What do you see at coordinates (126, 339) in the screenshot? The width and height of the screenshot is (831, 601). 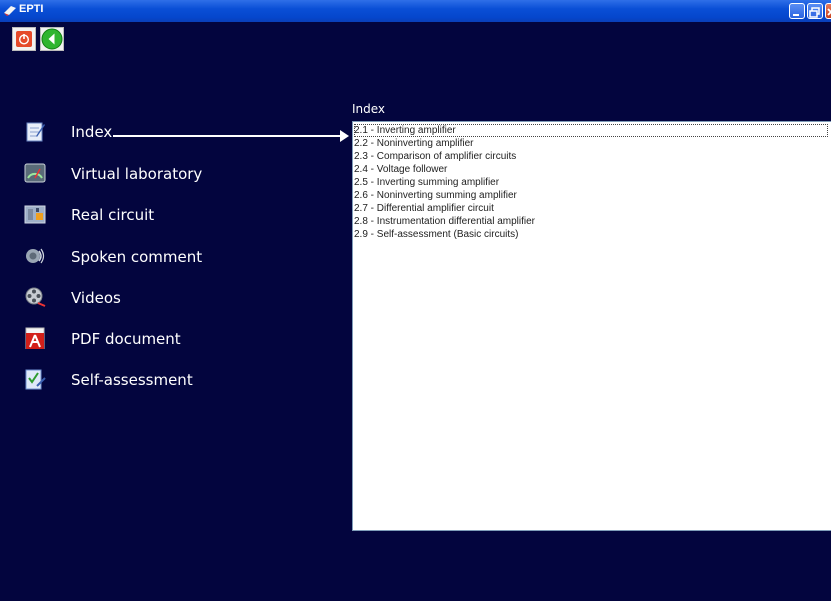 I see `menu-label-pdf-document: PDF document` at bounding box center [126, 339].